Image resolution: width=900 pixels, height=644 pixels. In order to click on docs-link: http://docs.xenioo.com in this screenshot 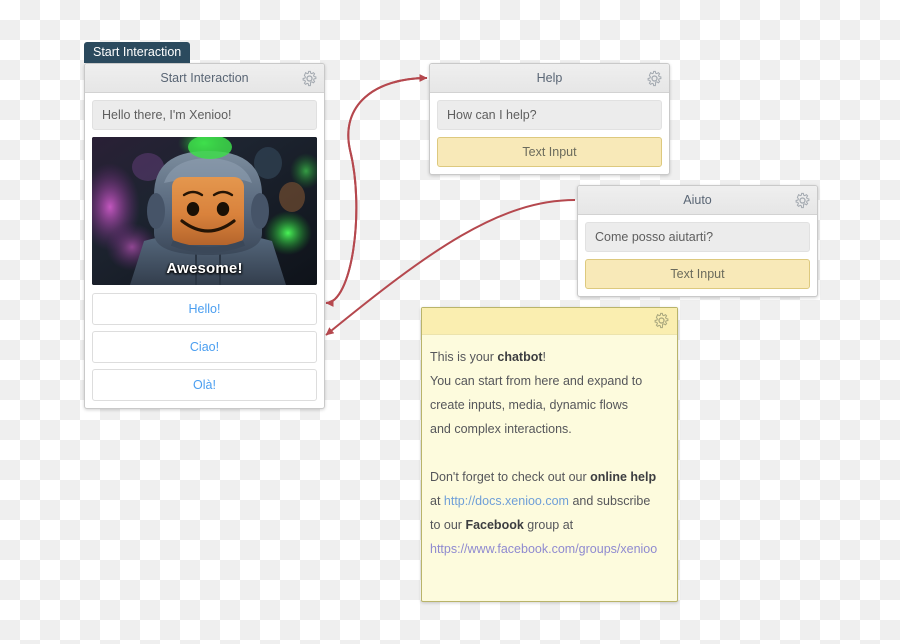, I will do `click(506, 501)`.